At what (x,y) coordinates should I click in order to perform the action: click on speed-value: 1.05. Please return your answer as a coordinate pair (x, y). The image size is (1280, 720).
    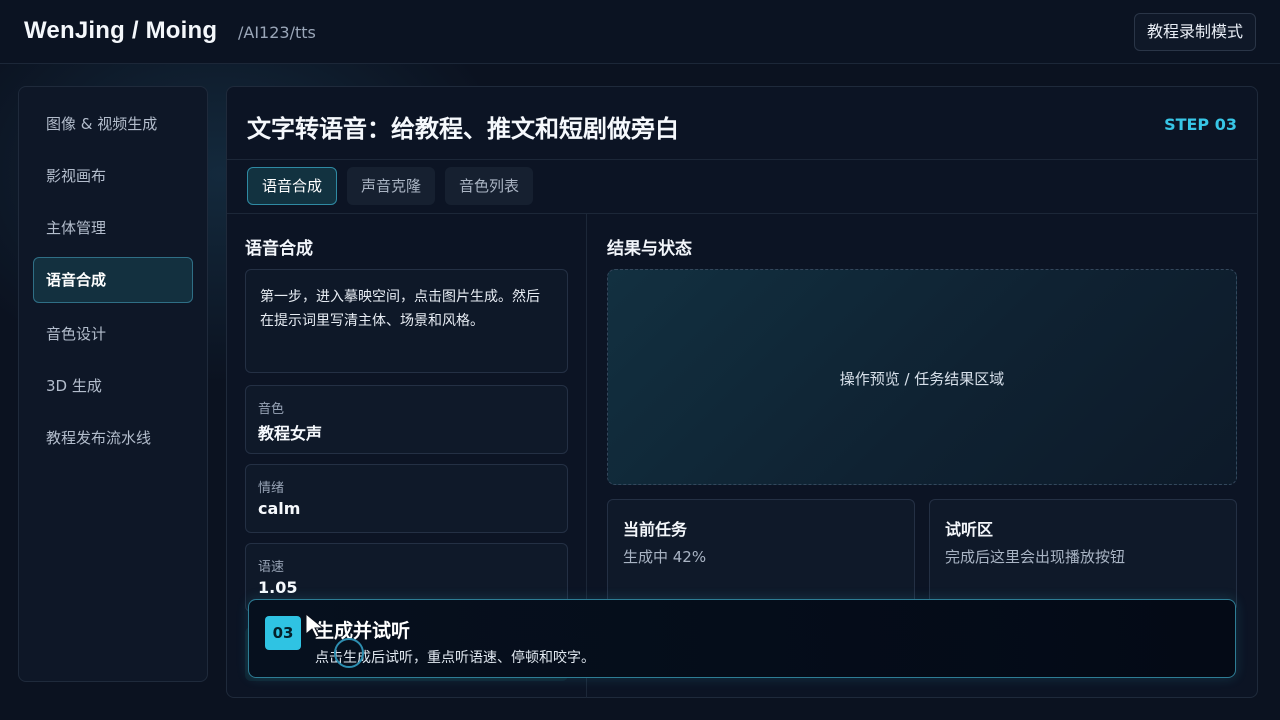
    Looking at the image, I should click on (278, 587).